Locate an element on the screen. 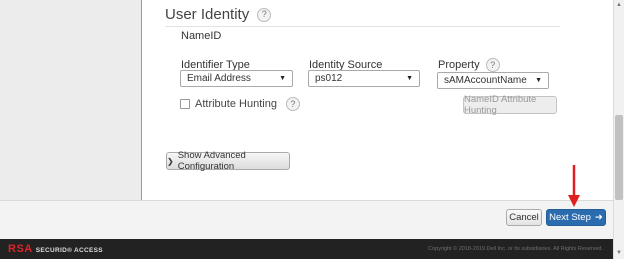 This screenshot has width=624, height=259. property-select: sAMAccountName ▼ is located at coordinates (493, 80).